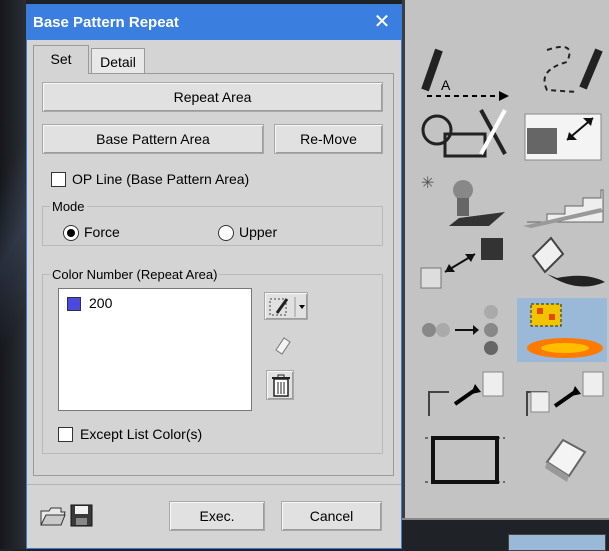 Image resolution: width=609 pixels, height=551 pixels. Describe the element at coordinates (74, 304) in the screenshot. I see `color-swatch` at that location.